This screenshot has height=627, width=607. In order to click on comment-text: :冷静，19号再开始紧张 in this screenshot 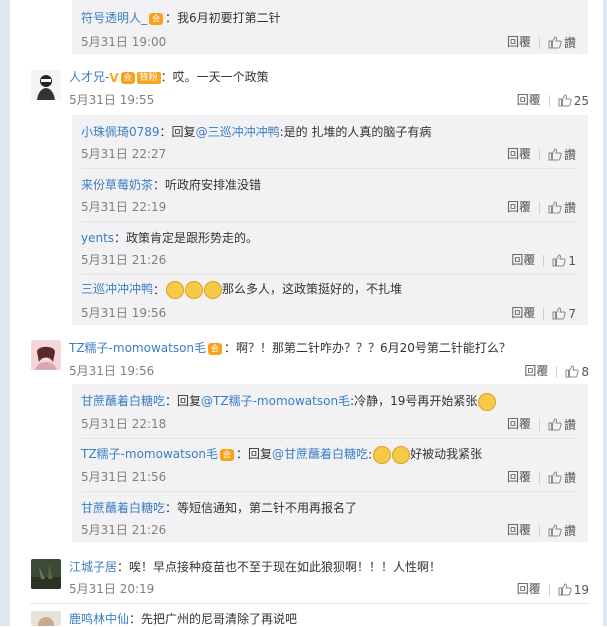, I will do `click(414, 401)`.